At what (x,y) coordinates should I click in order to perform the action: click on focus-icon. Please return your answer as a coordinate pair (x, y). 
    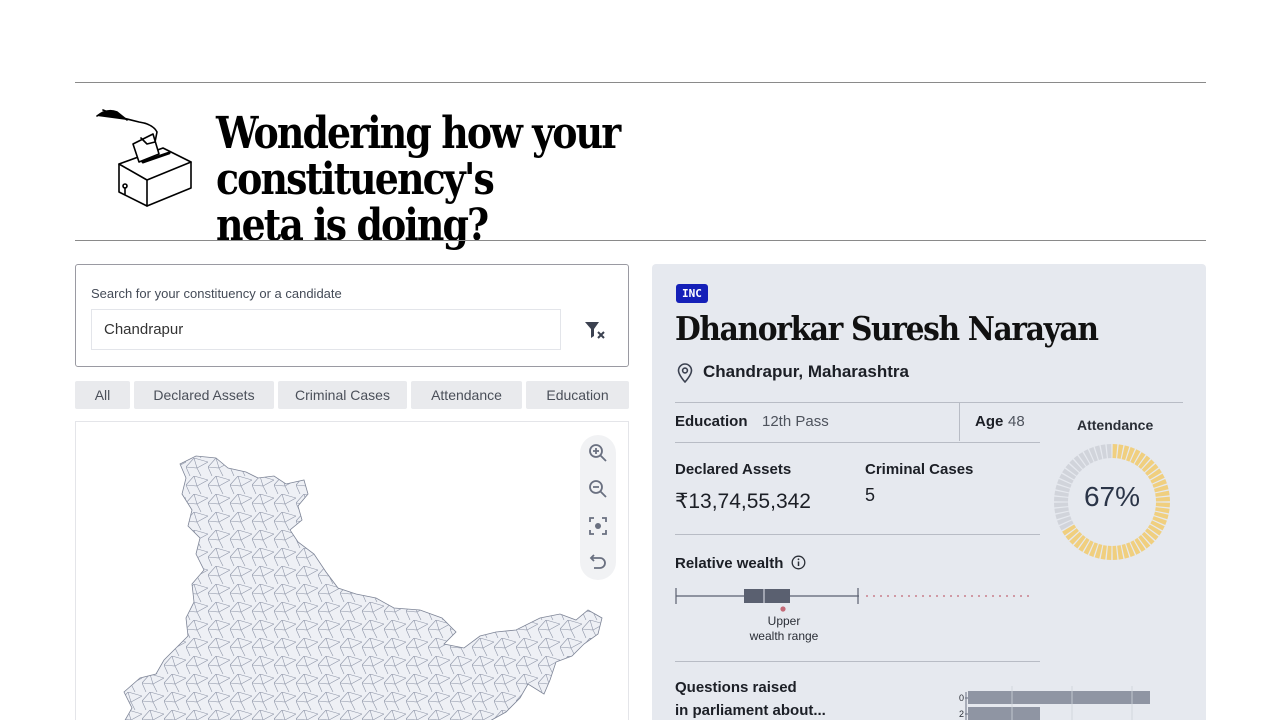
    Looking at the image, I should click on (598, 526).